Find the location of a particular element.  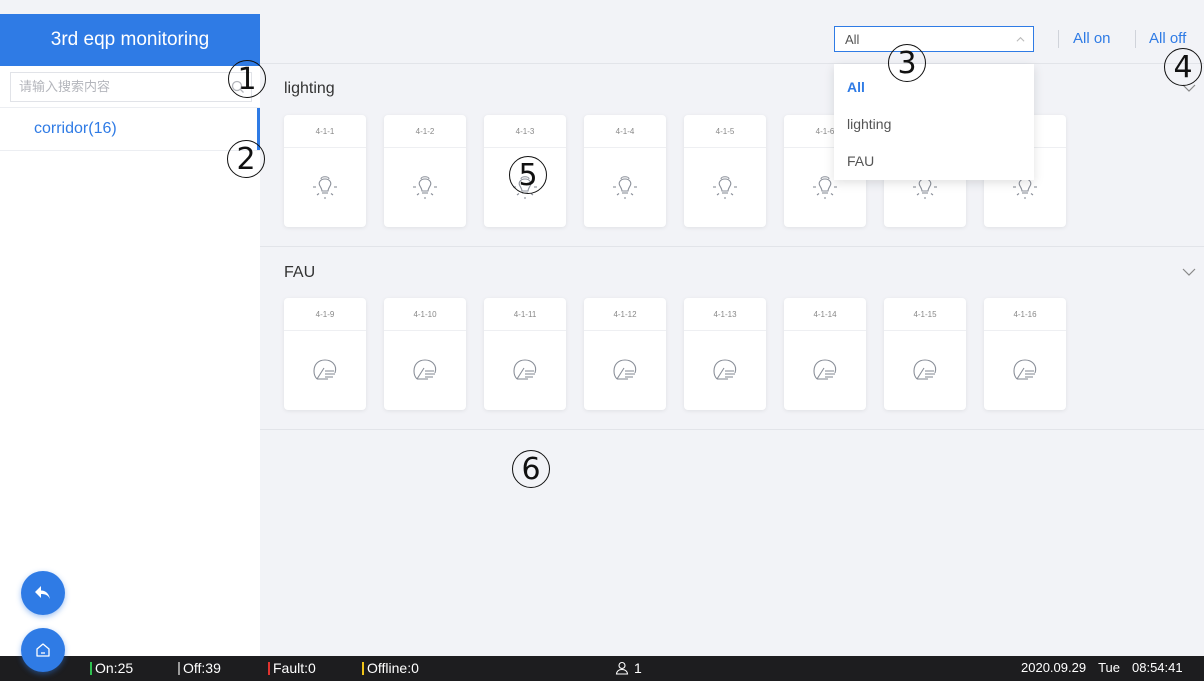

callout-2: 2 is located at coordinates (246, 159).